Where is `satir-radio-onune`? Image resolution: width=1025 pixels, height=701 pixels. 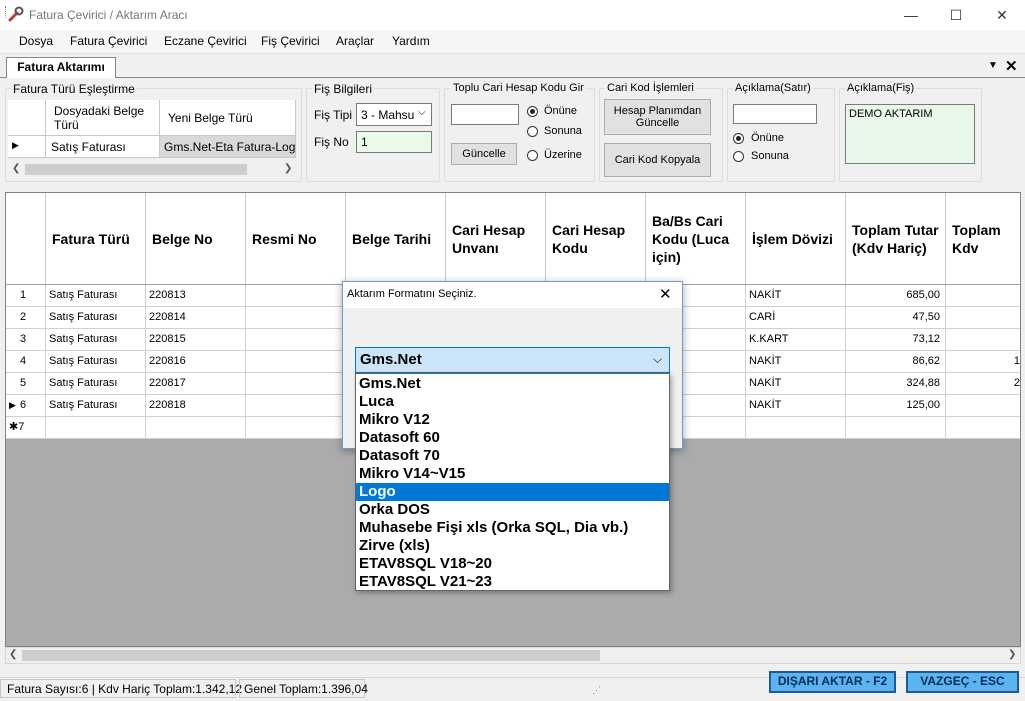 satir-radio-onune is located at coordinates (738, 138).